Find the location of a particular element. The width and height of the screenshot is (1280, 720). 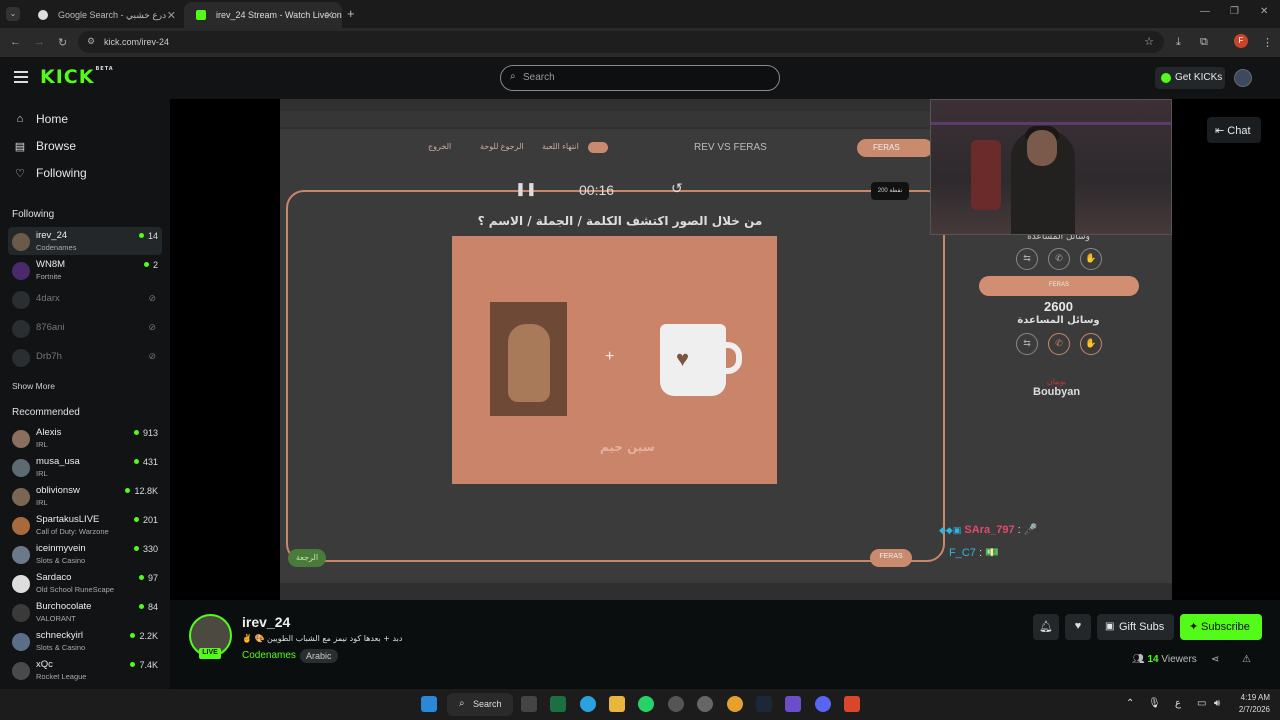

sidebar-item-home: ⌂ Home is located at coordinates (40, 119).